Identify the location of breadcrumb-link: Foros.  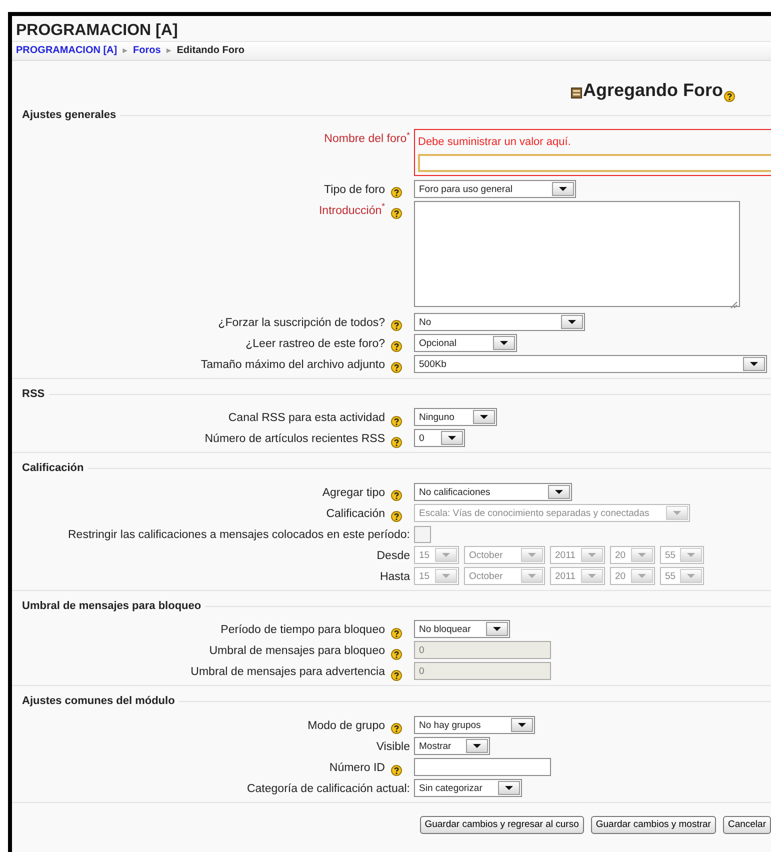
(147, 50).